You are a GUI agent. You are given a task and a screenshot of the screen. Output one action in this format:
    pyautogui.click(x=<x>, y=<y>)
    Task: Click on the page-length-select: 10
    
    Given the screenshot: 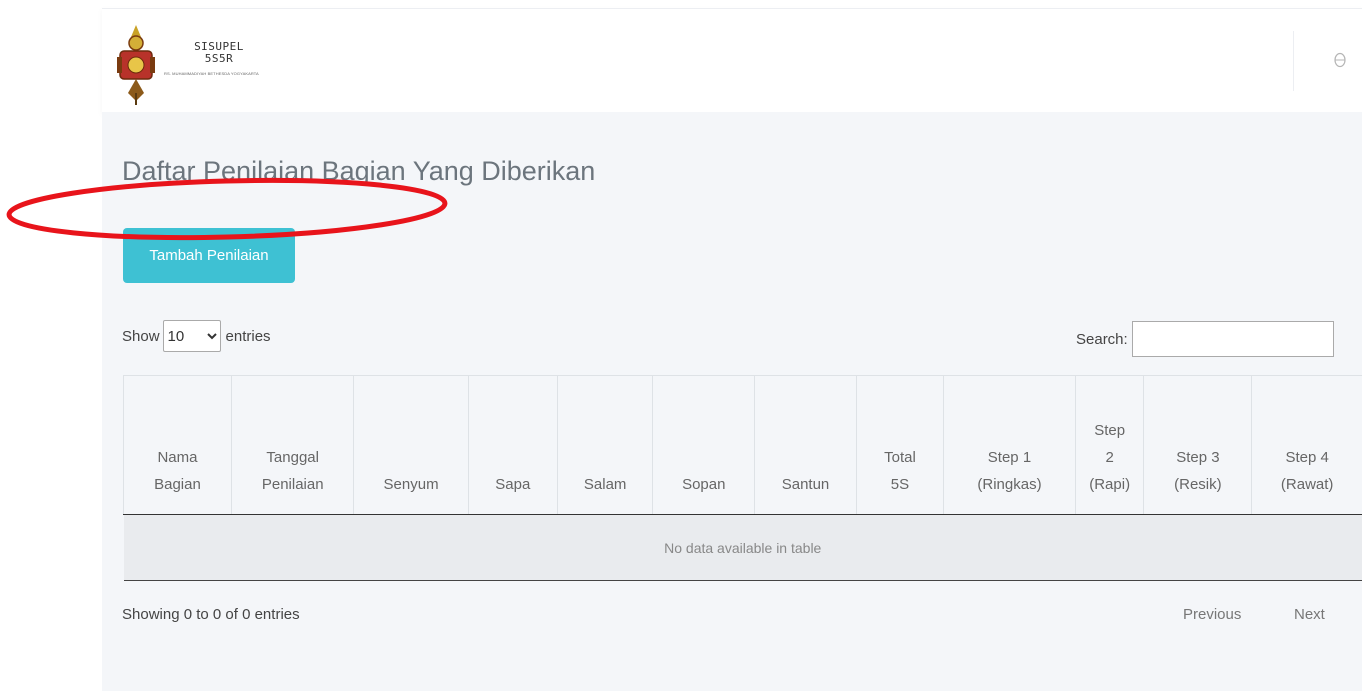 What is the action you would take?
    pyautogui.click(x=191, y=336)
    